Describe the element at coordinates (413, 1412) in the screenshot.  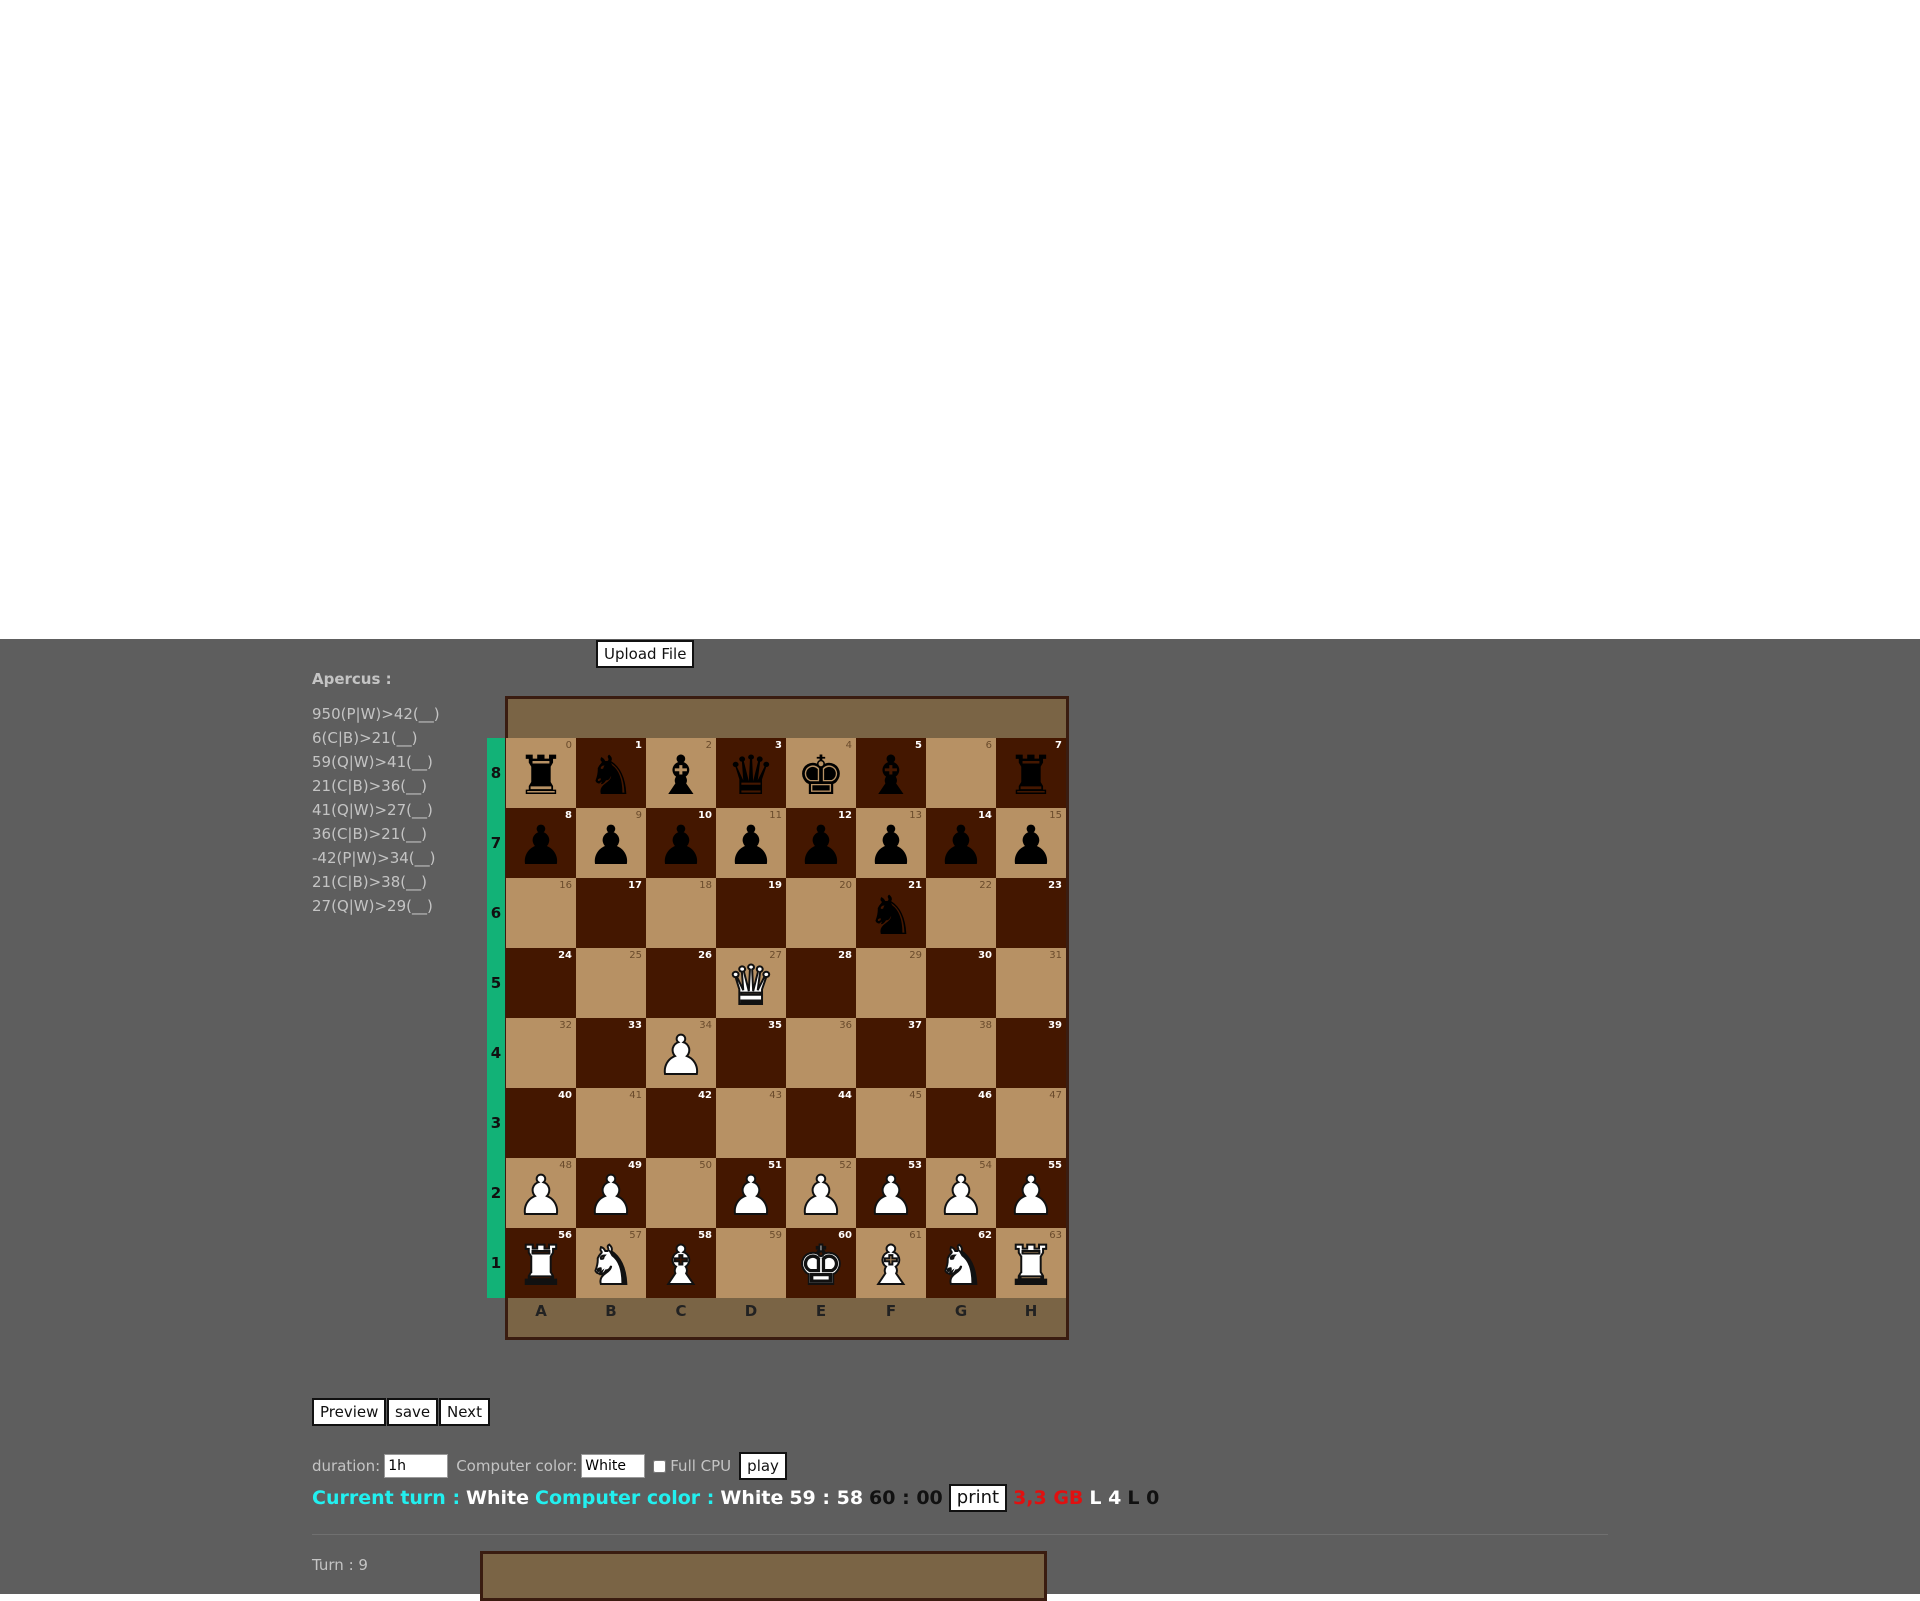
I see `save-button: save` at that location.